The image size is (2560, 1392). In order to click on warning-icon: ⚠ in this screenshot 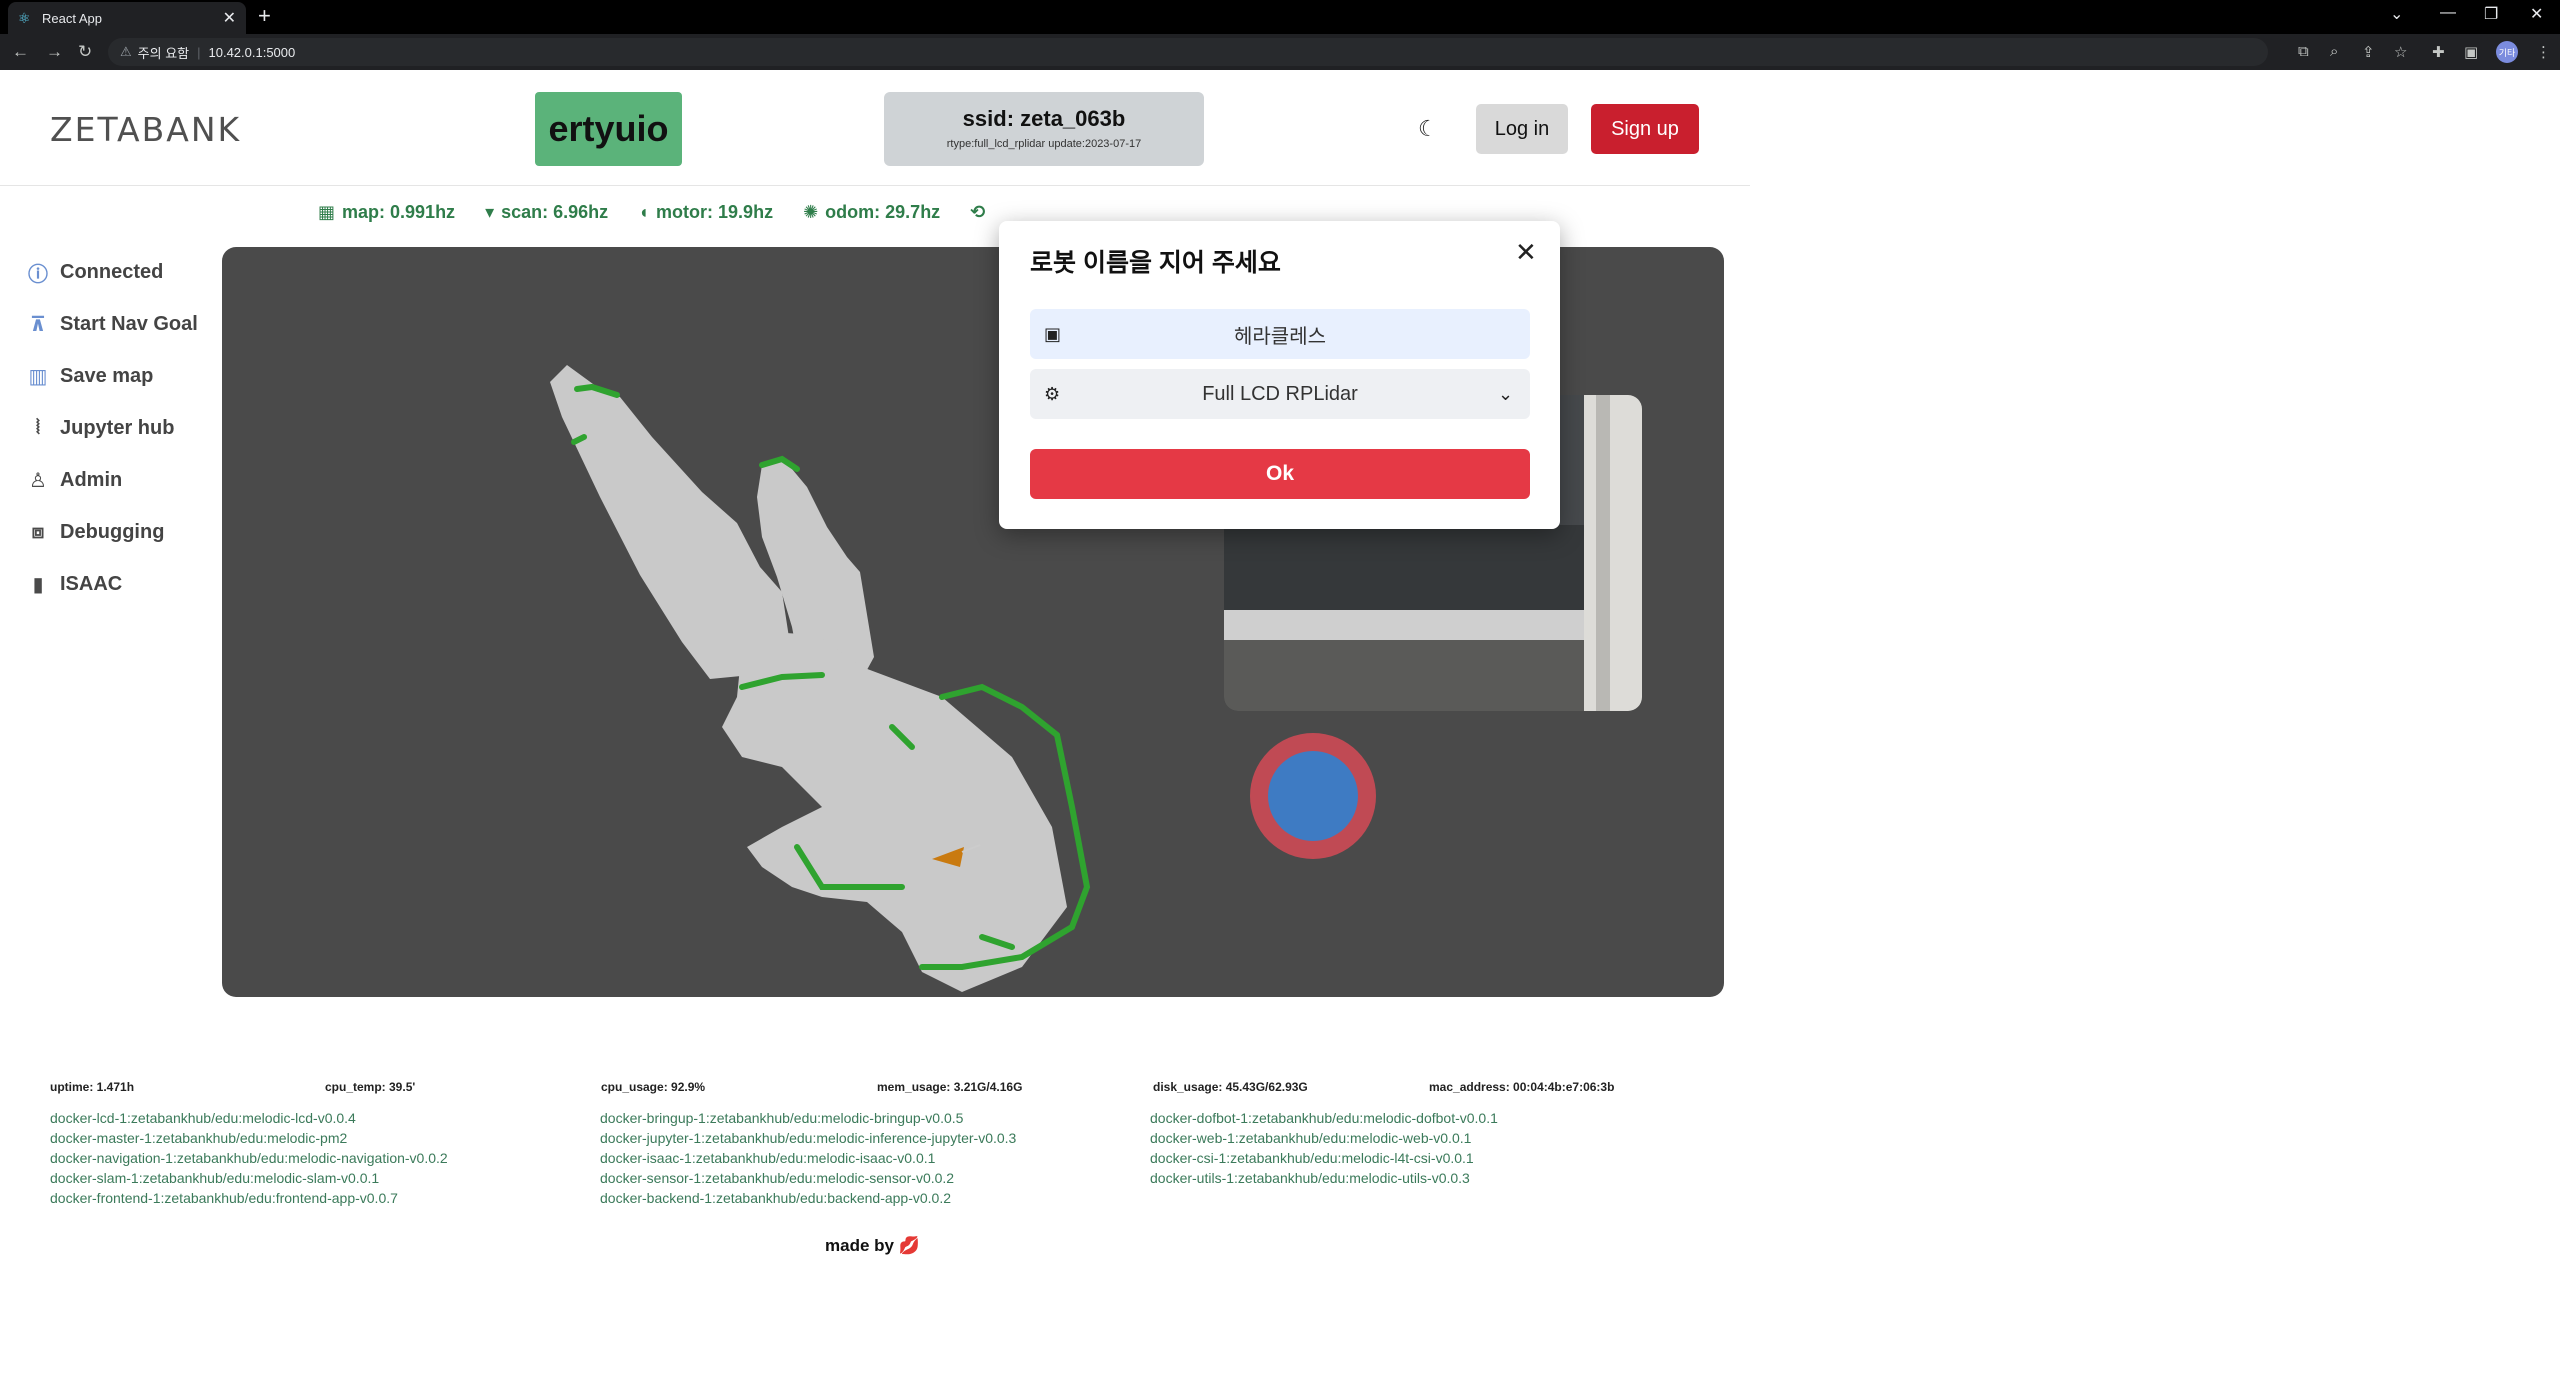, I will do `click(126, 51)`.